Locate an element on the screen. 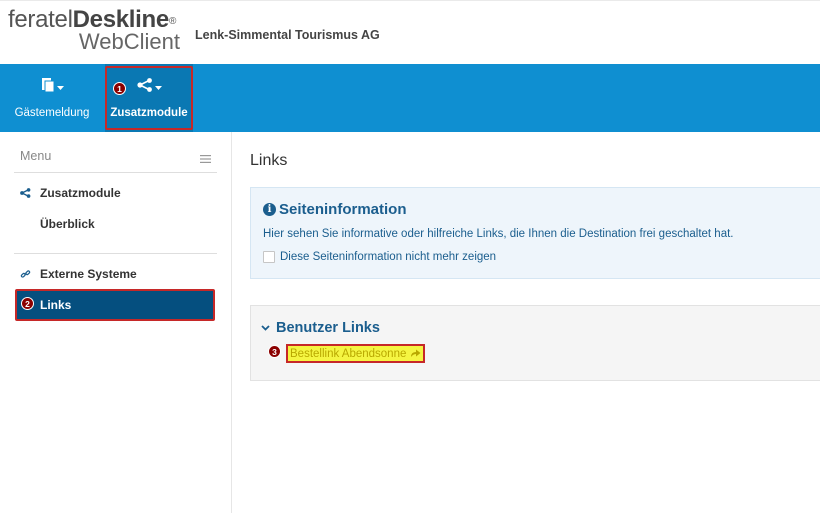  sidebar-section-externe-systeme-label: Externe Systeme is located at coordinates (88, 274).